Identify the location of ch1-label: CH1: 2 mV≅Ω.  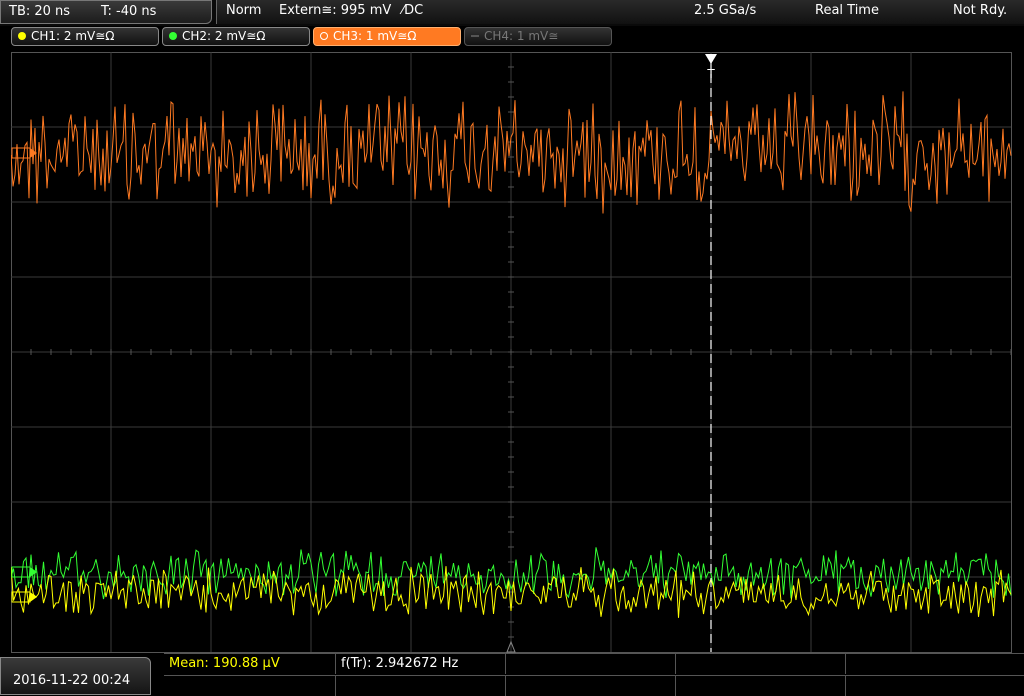
(73, 36).